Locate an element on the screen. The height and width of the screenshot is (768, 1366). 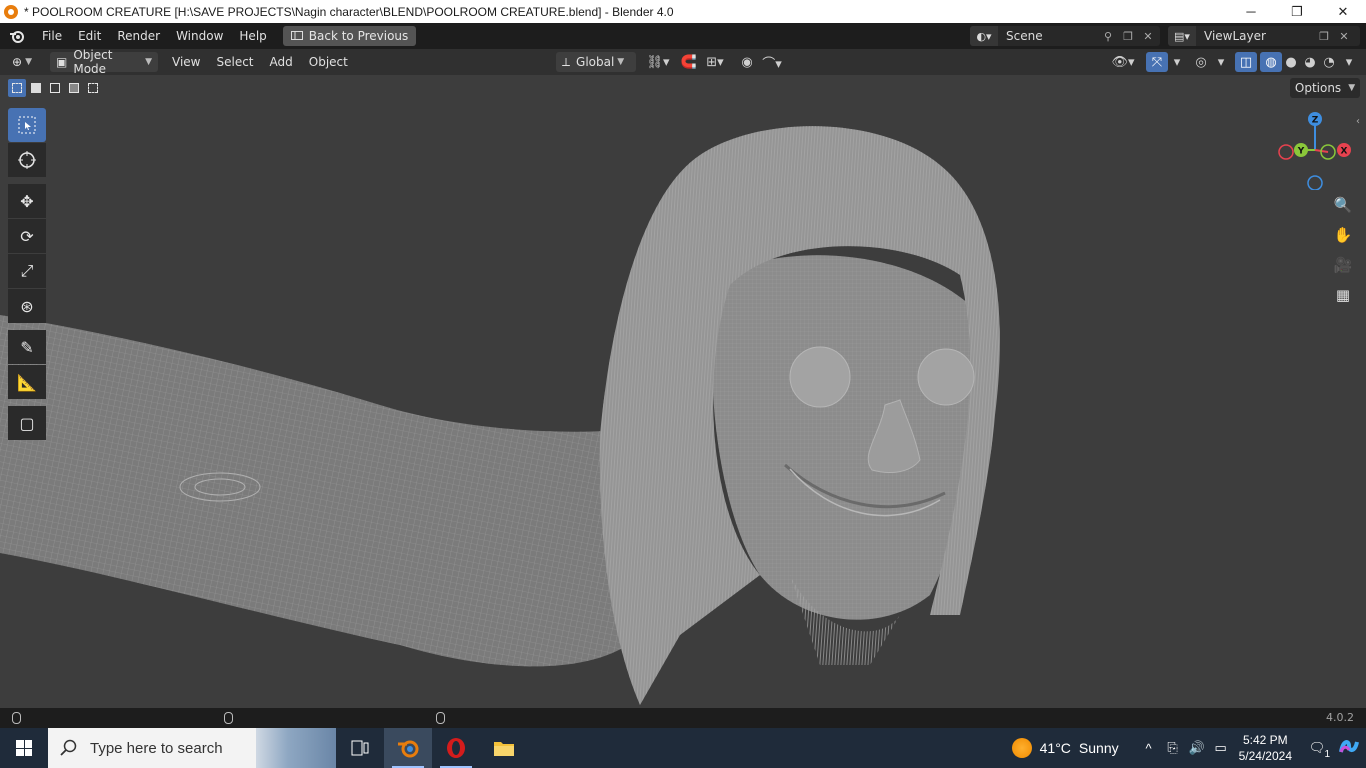
network-device-icon: ⎘ is located at coordinates (1173, 748).